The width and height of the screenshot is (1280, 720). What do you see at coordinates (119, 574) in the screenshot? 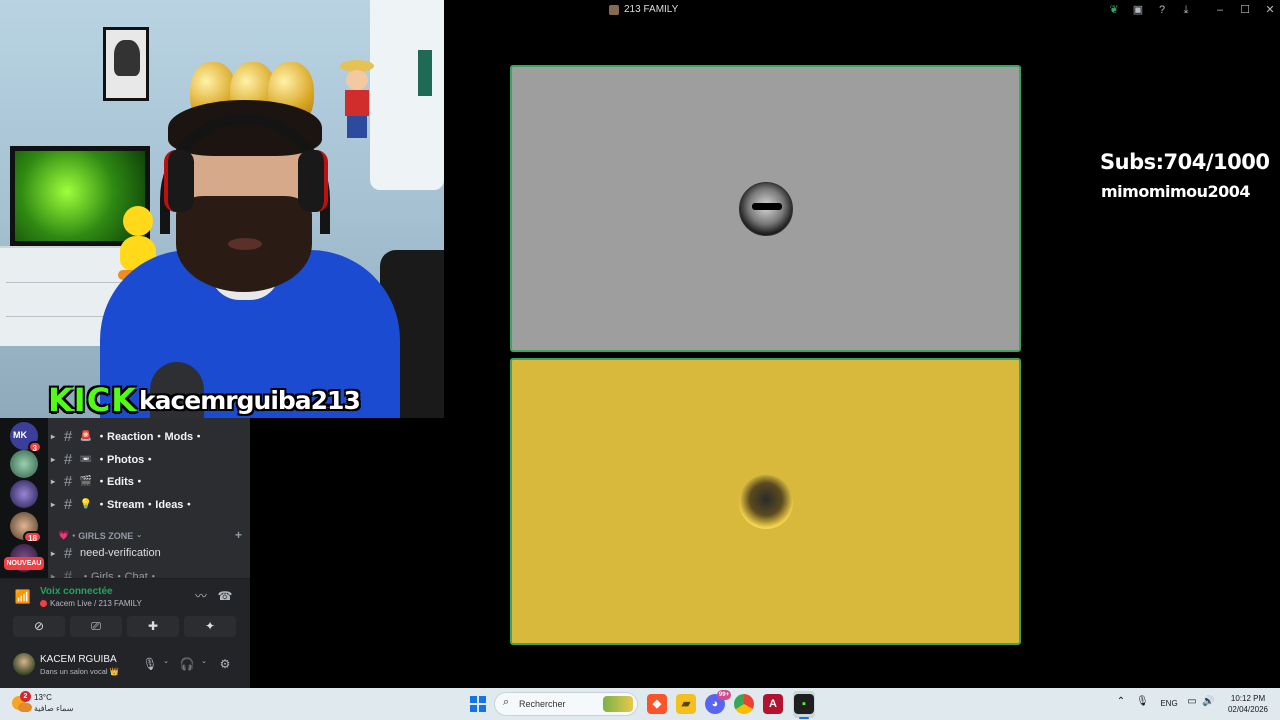
I see `channel-name: ・Girls・Chat・` at bounding box center [119, 574].